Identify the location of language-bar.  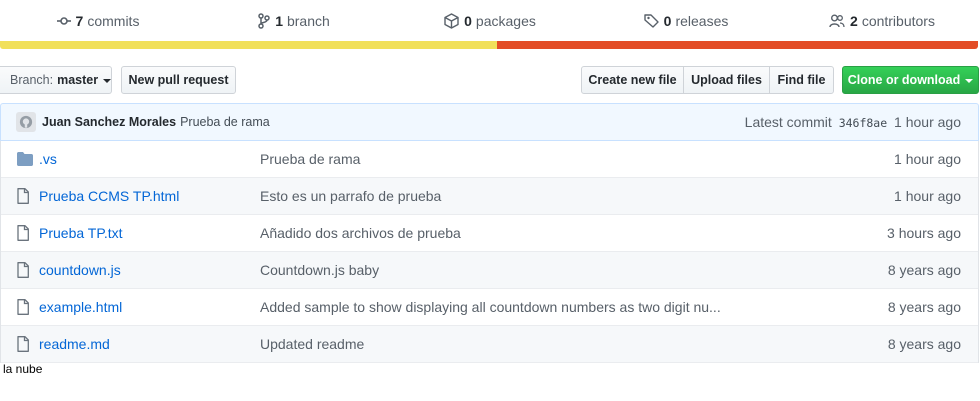
(489, 45).